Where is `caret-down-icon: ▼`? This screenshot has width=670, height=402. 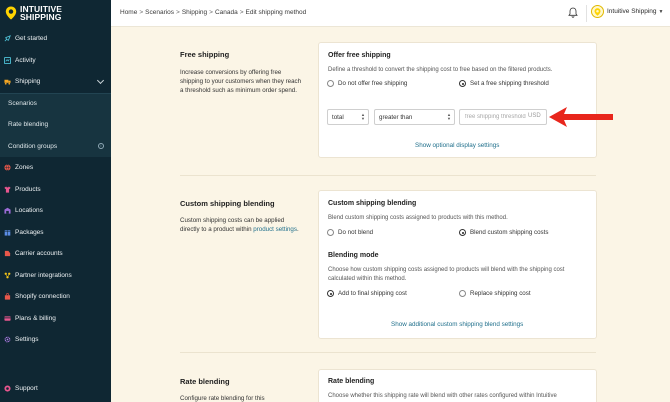 caret-down-icon: ▼ is located at coordinates (661, 11).